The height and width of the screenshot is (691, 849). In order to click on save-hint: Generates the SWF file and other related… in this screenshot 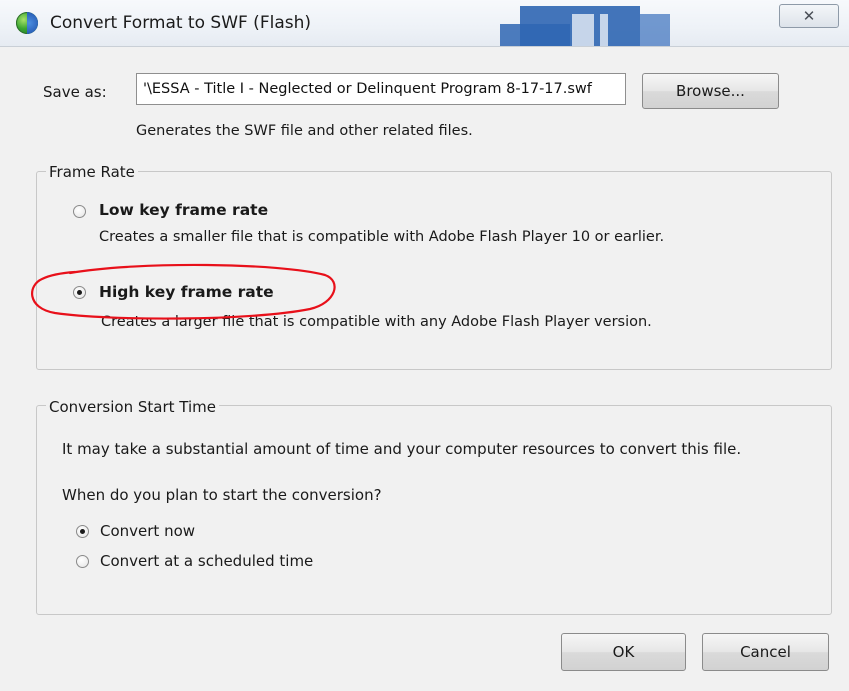, I will do `click(304, 131)`.